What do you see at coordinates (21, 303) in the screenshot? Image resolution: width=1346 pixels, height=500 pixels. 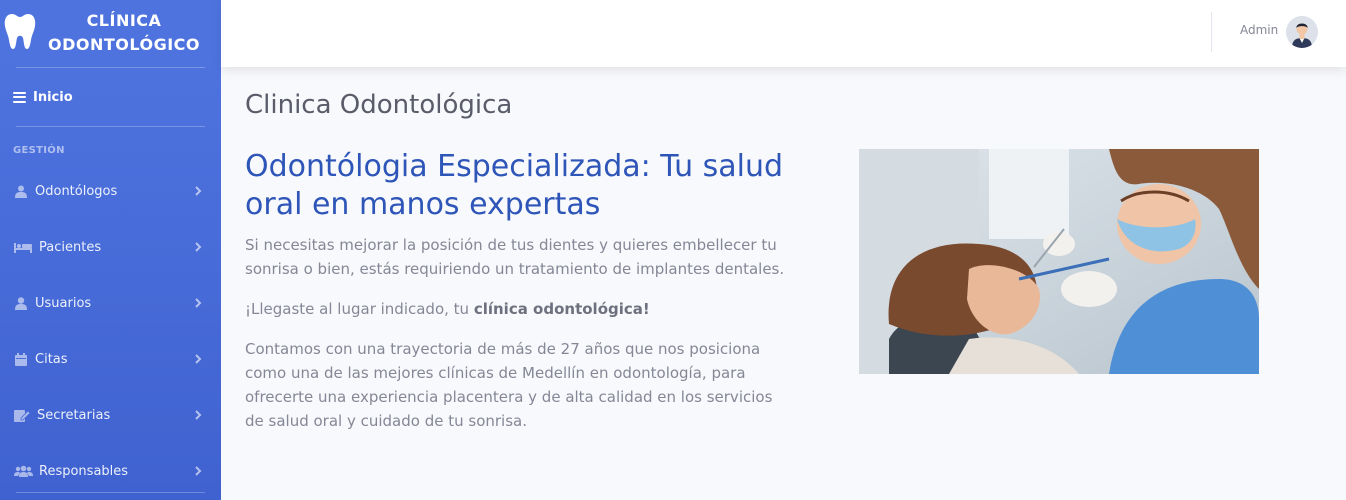 I see `user-icon` at bounding box center [21, 303].